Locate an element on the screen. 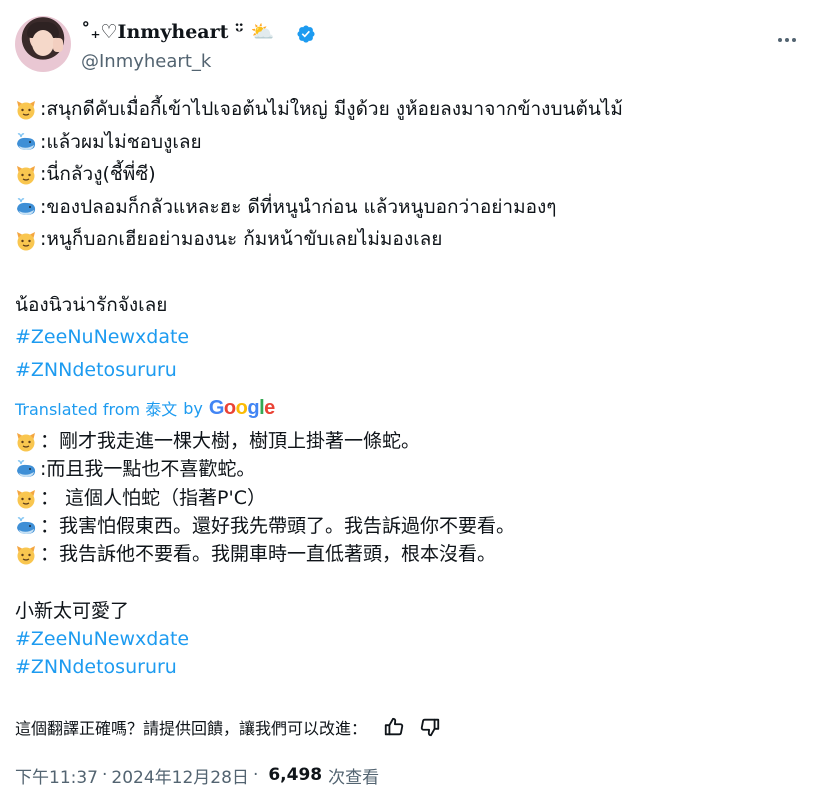 The image size is (814, 811). translation-feedback: 這個翻譯正確嗎？請提供回饋，讓我們可以改進： is located at coordinates (228, 727).